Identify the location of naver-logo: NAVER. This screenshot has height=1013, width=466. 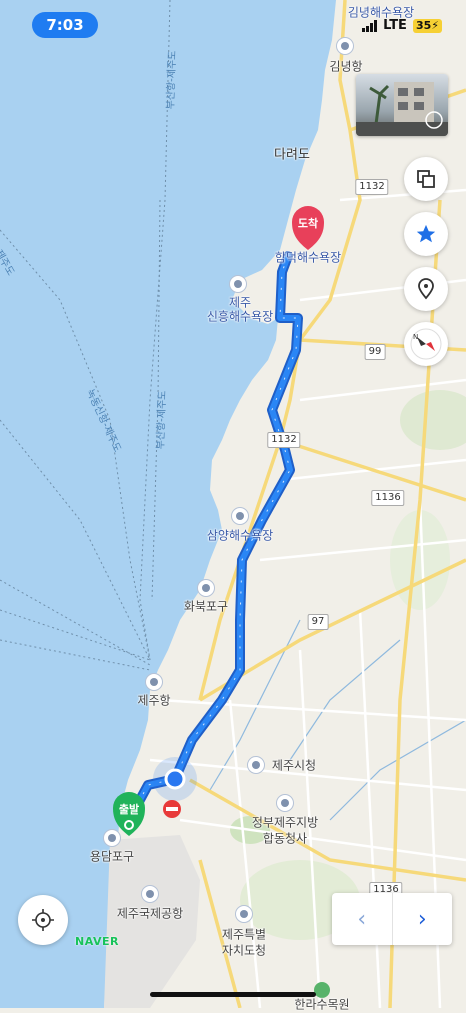
(97, 941).